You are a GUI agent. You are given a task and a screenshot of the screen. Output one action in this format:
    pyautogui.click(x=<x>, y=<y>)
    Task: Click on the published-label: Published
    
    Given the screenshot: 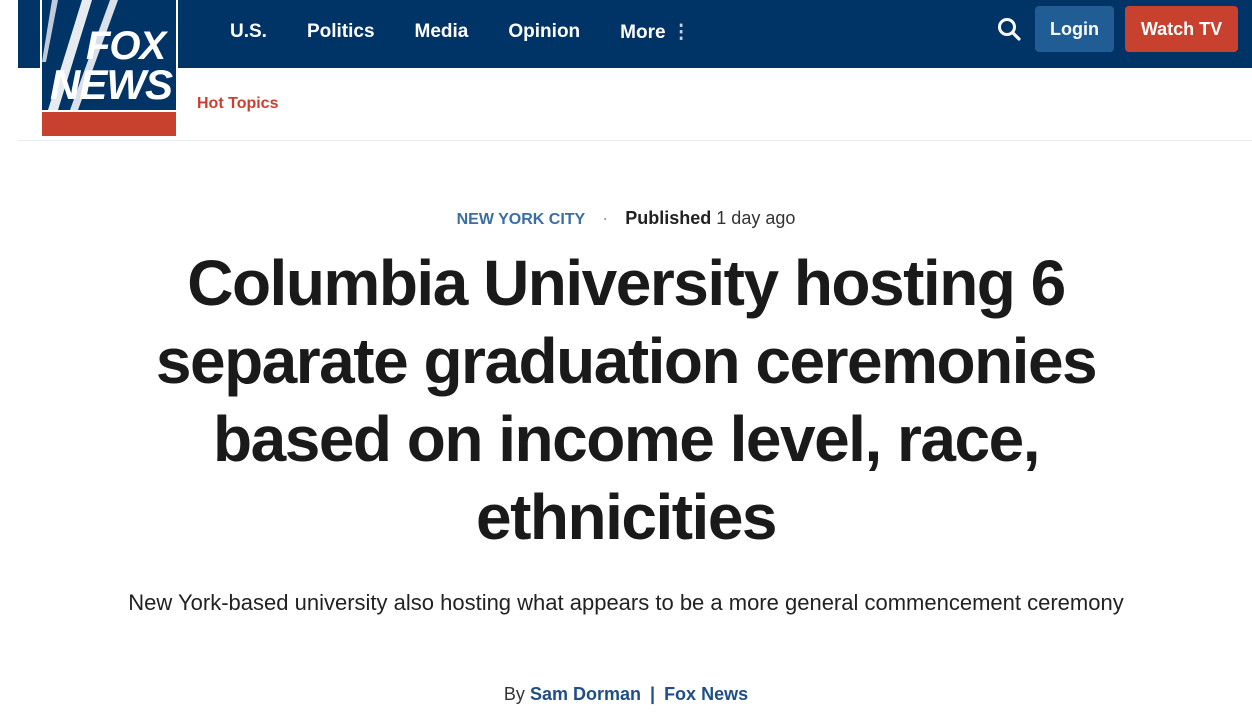 What is the action you would take?
    pyautogui.click(x=668, y=218)
    